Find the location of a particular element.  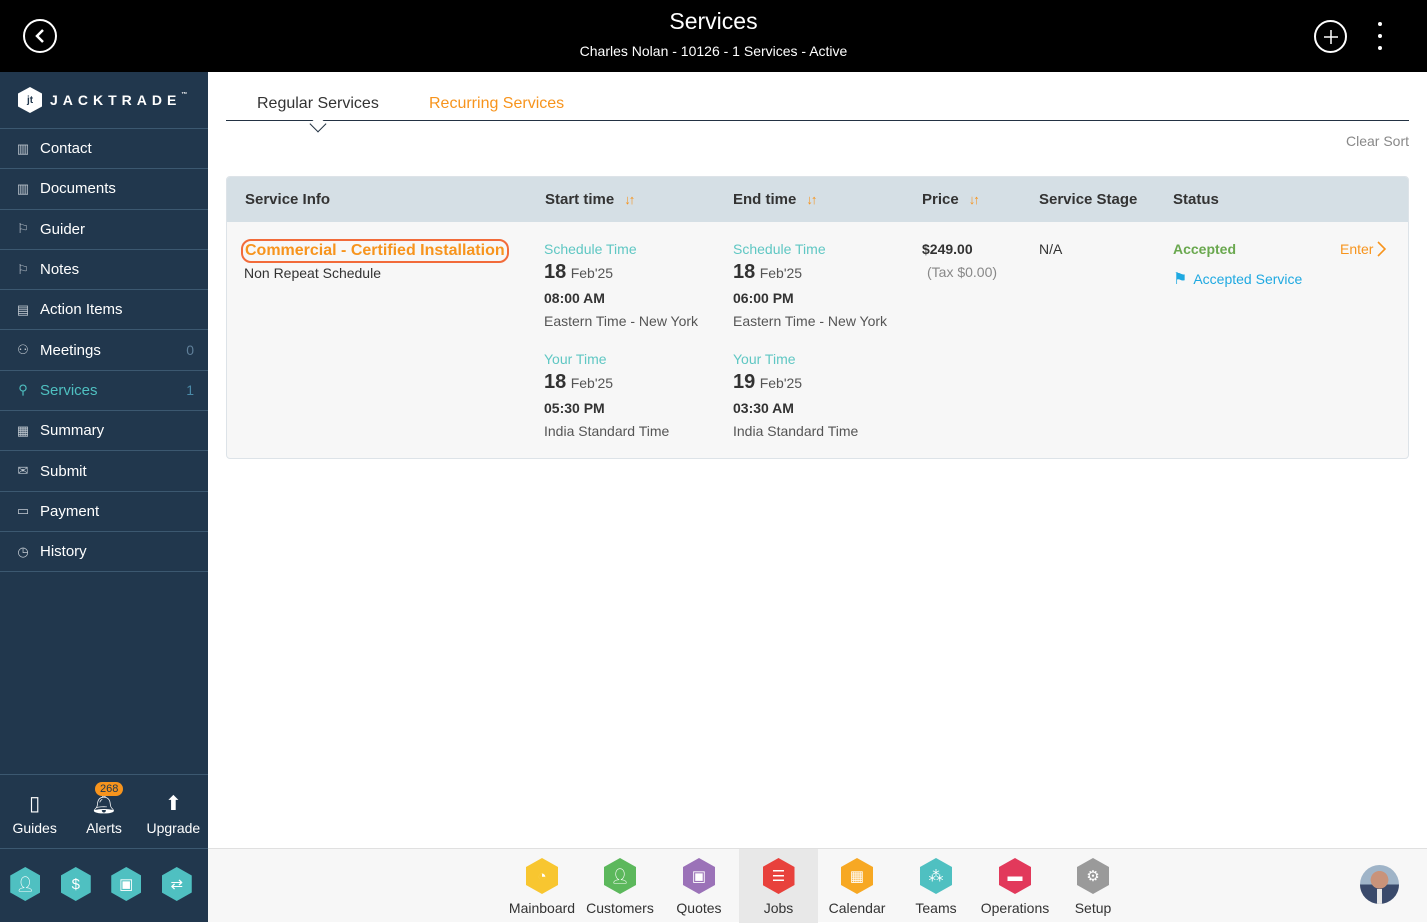

sidebar-item-meetings: ⚇ Meetings 0 is located at coordinates (104, 350).